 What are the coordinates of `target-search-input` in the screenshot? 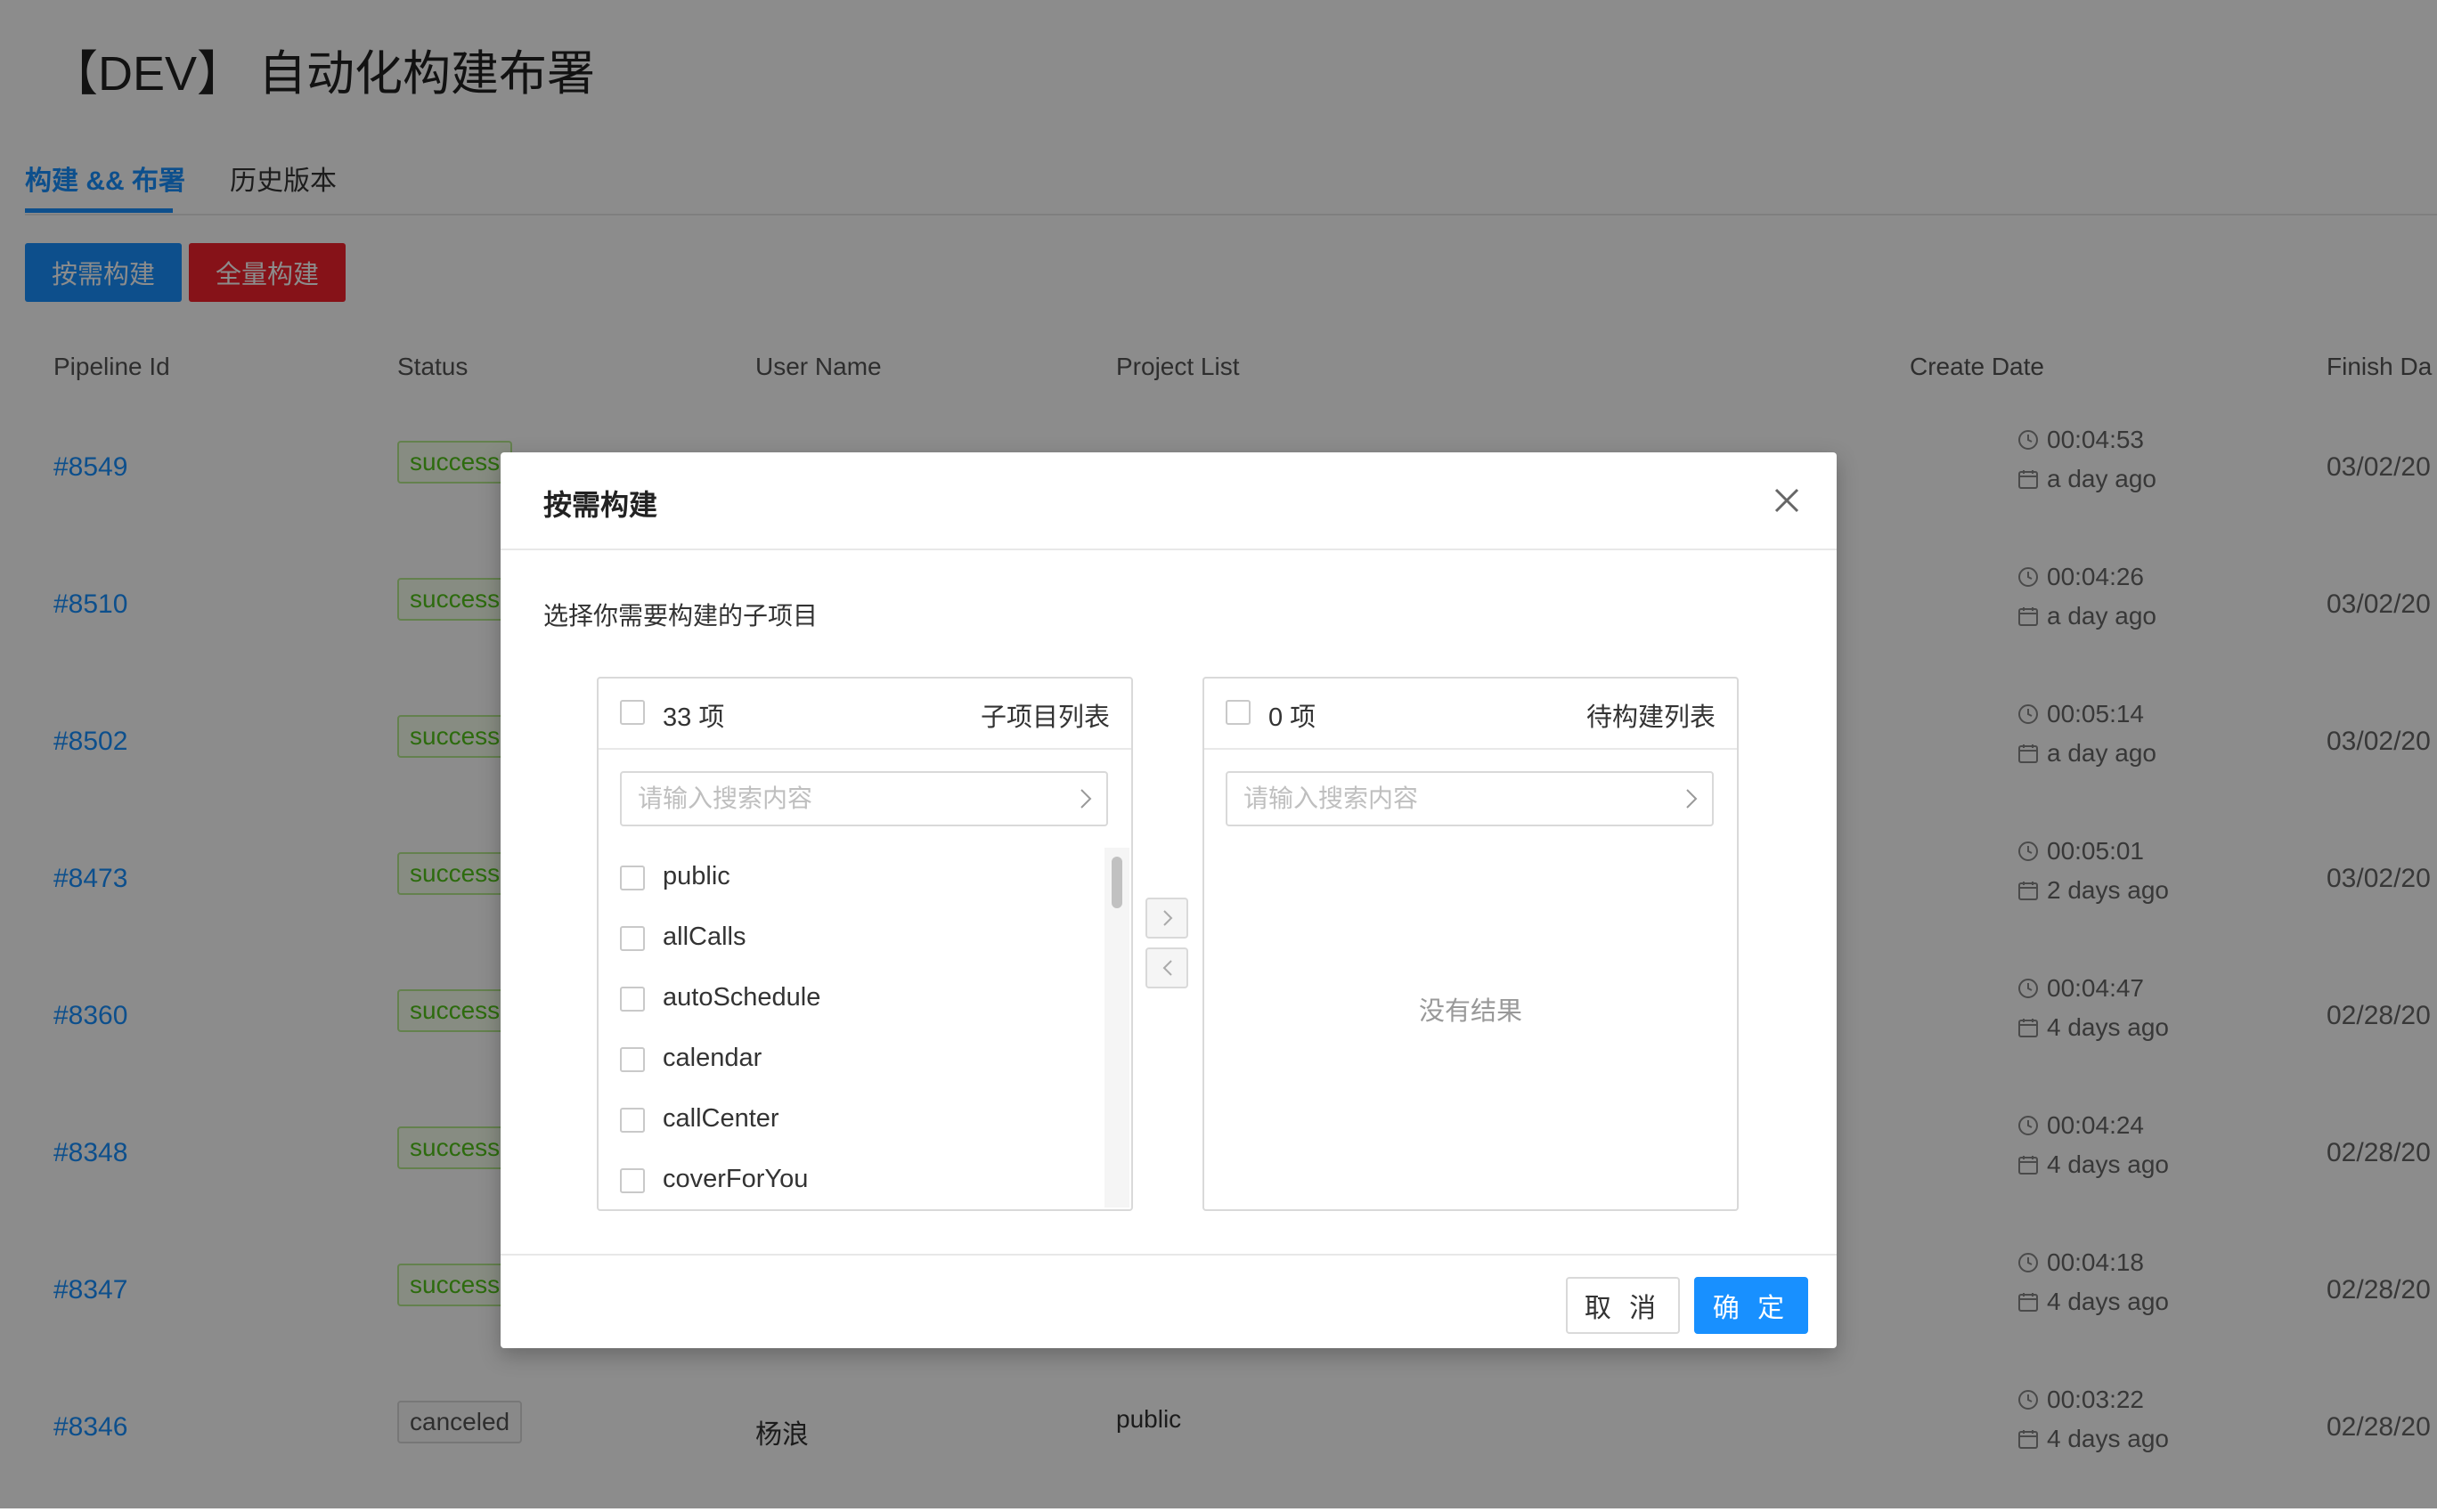 It's located at (1470, 798).